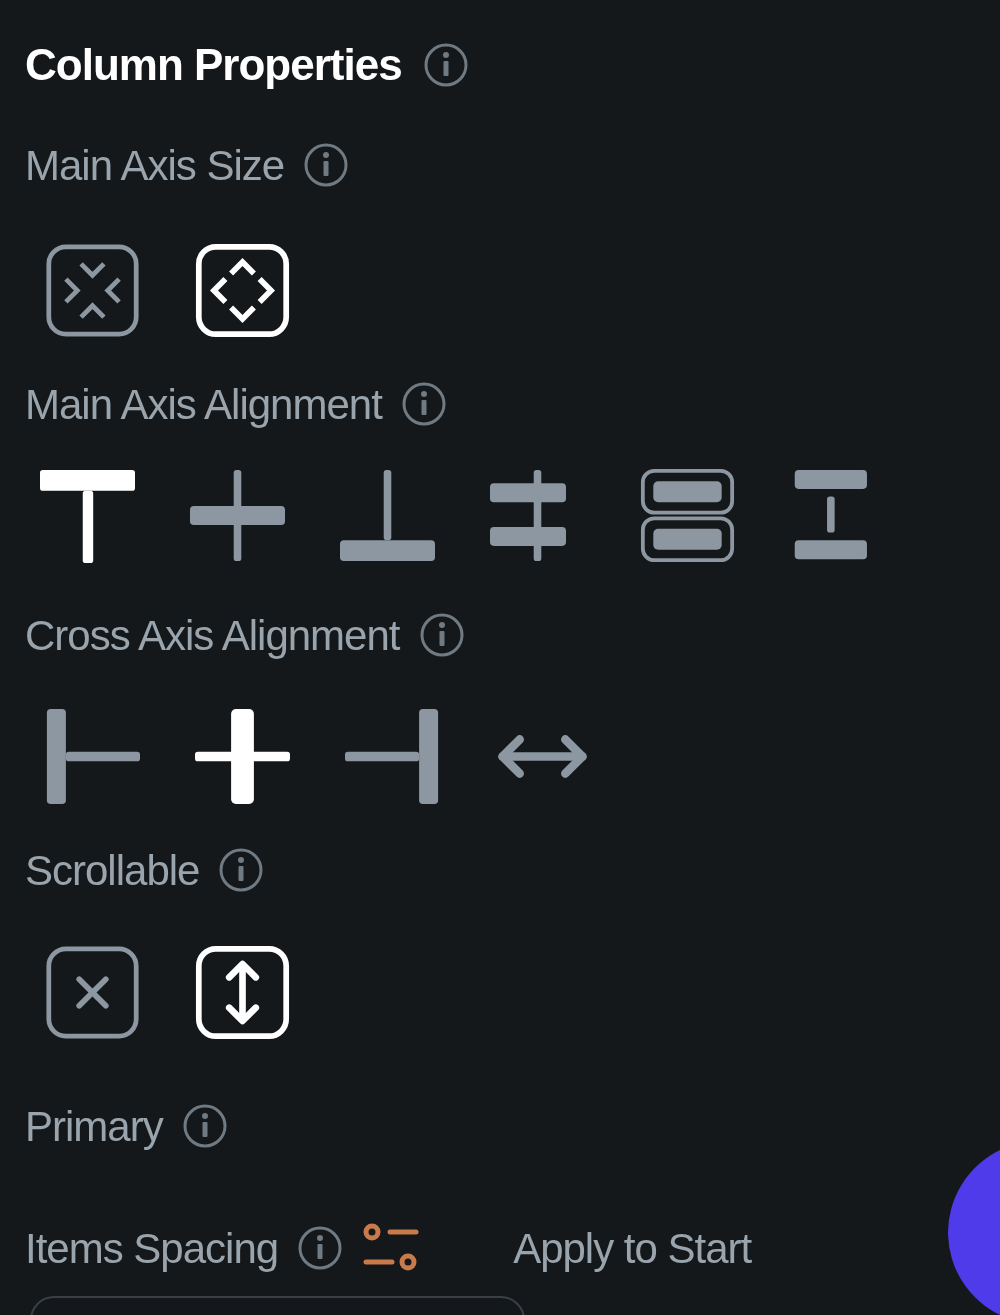  Describe the element at coordinates (212, 635) in the screenshot. I see `section-label: Cross Axis Alignment` at that location.